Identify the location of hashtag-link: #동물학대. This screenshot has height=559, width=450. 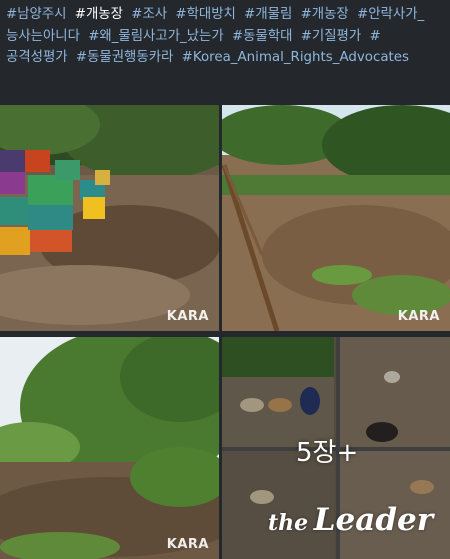
(262, 36).